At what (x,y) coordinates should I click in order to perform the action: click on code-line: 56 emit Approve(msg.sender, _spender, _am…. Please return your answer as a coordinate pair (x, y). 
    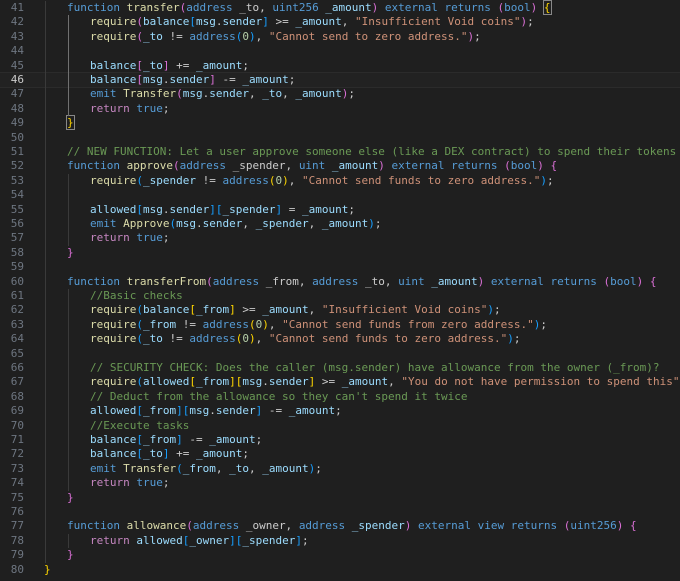
    Looking at the image, I should click on (340, 224).